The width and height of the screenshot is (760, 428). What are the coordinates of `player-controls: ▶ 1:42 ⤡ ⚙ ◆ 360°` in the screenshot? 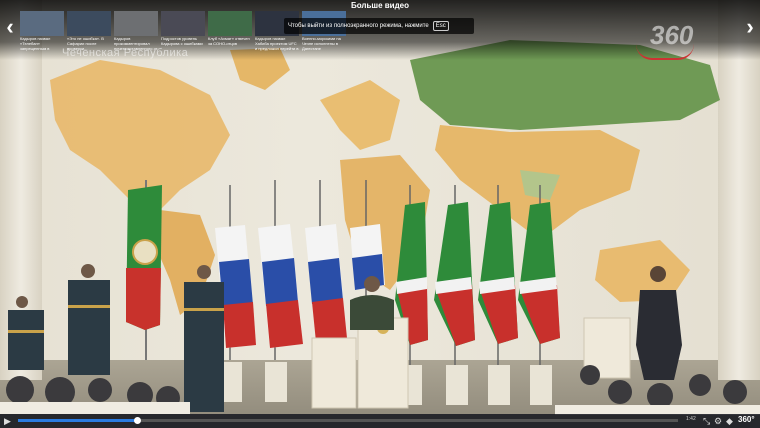 It's located at (380, 421).